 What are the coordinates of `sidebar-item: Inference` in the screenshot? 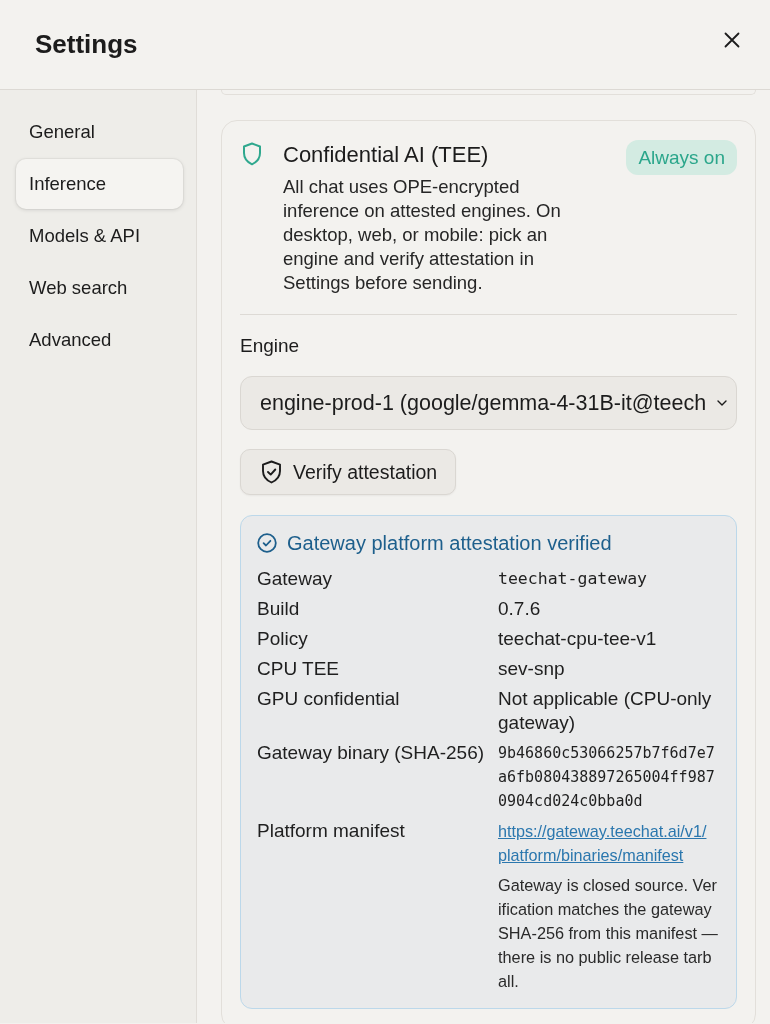 It's located at (99, 184).